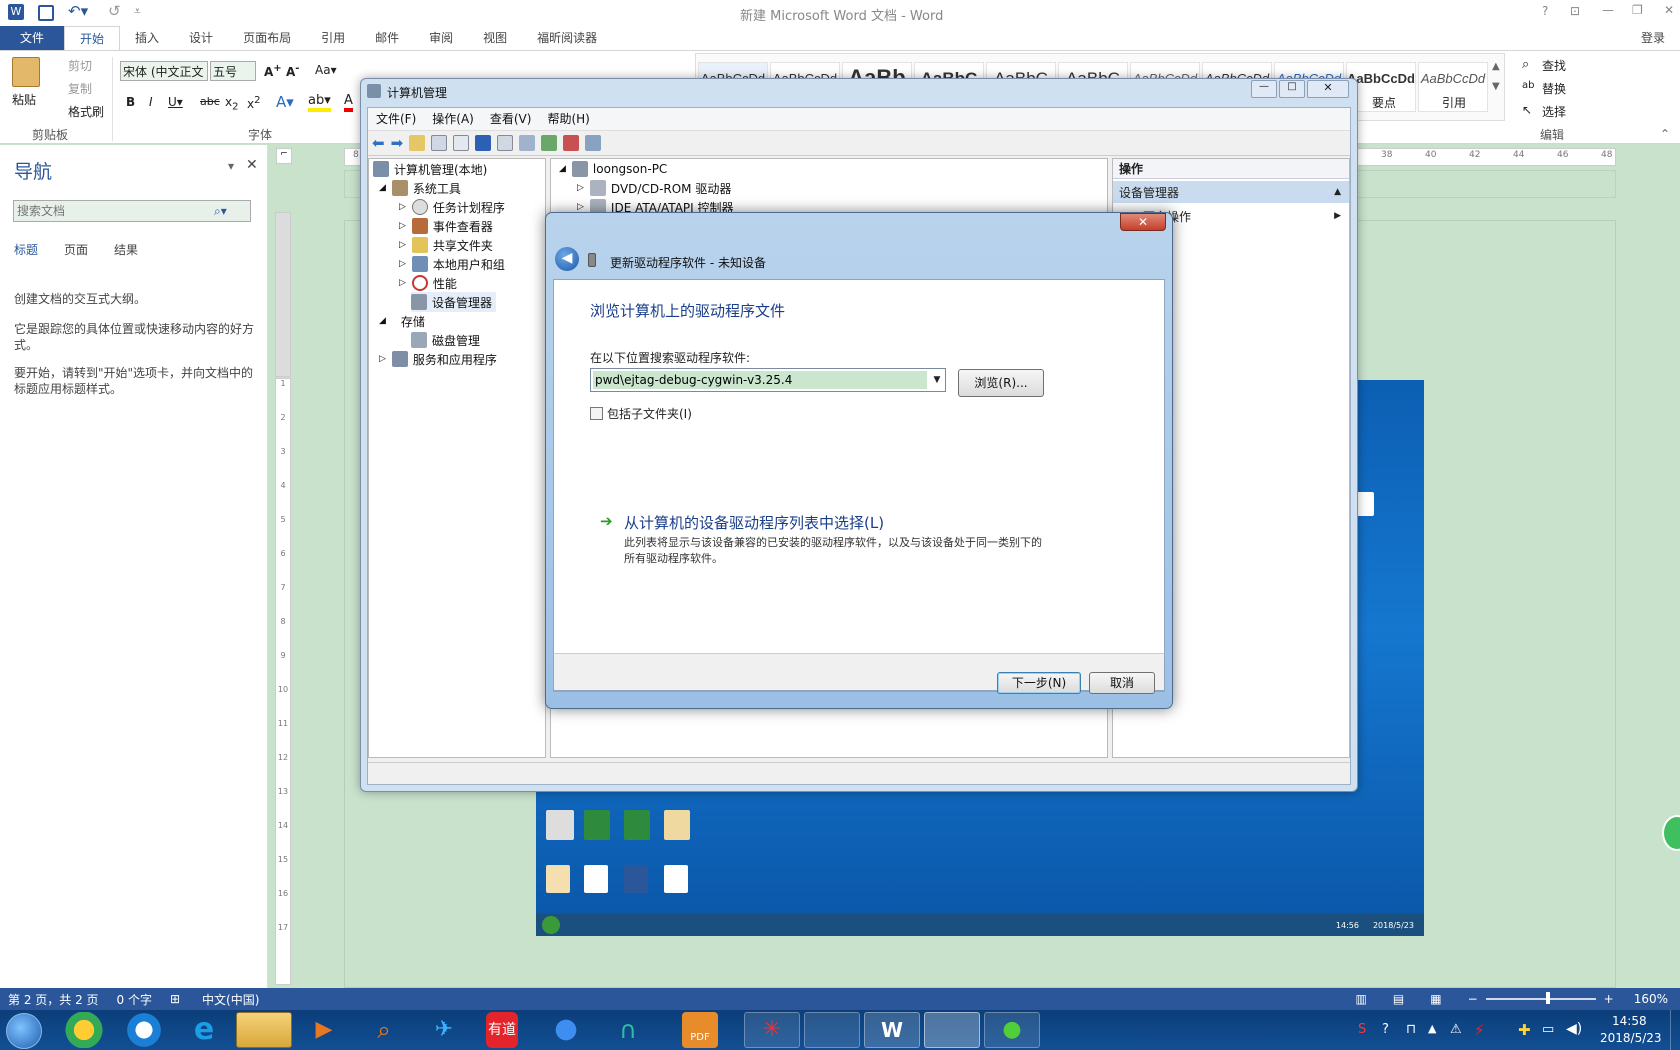  Describe the element at coordinates (1122, 683) in the screenshot. I see `cancel-button: 取消` at that location.